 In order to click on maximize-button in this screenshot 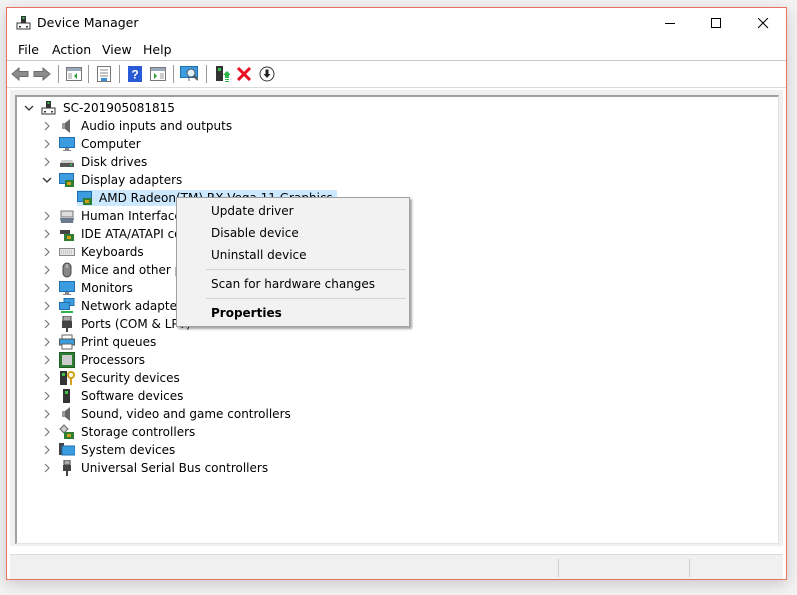, I will do `click(716, 23)`.